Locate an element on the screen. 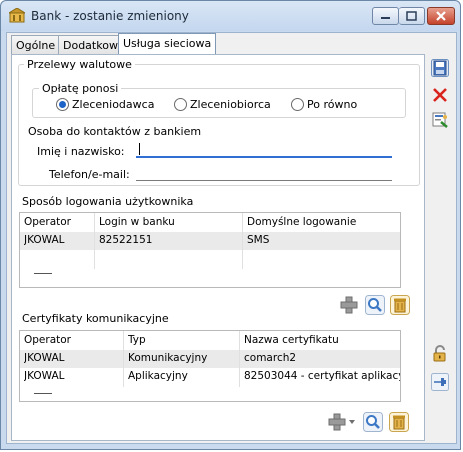  minimize-icon is located at coordinates (385, 18).